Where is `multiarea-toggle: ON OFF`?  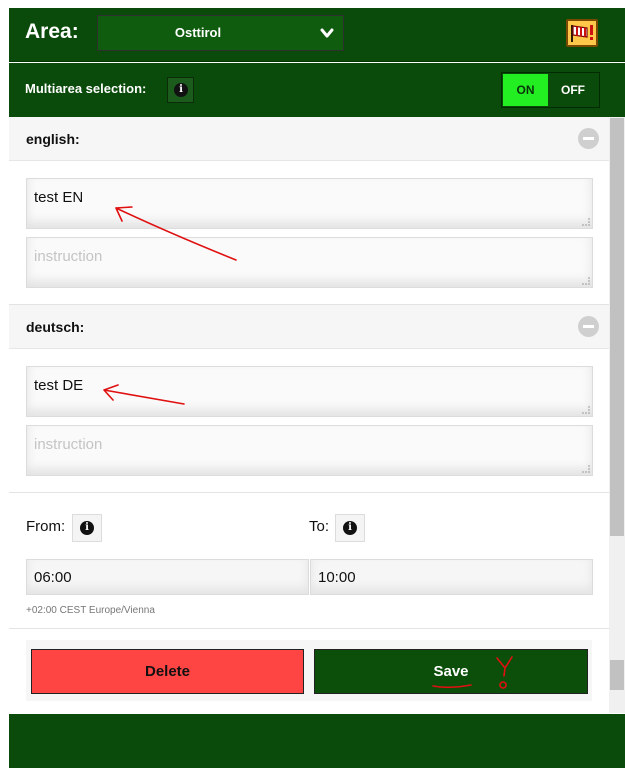 multiarea-toggle: ON OFF is located at coordinates (550, 90).